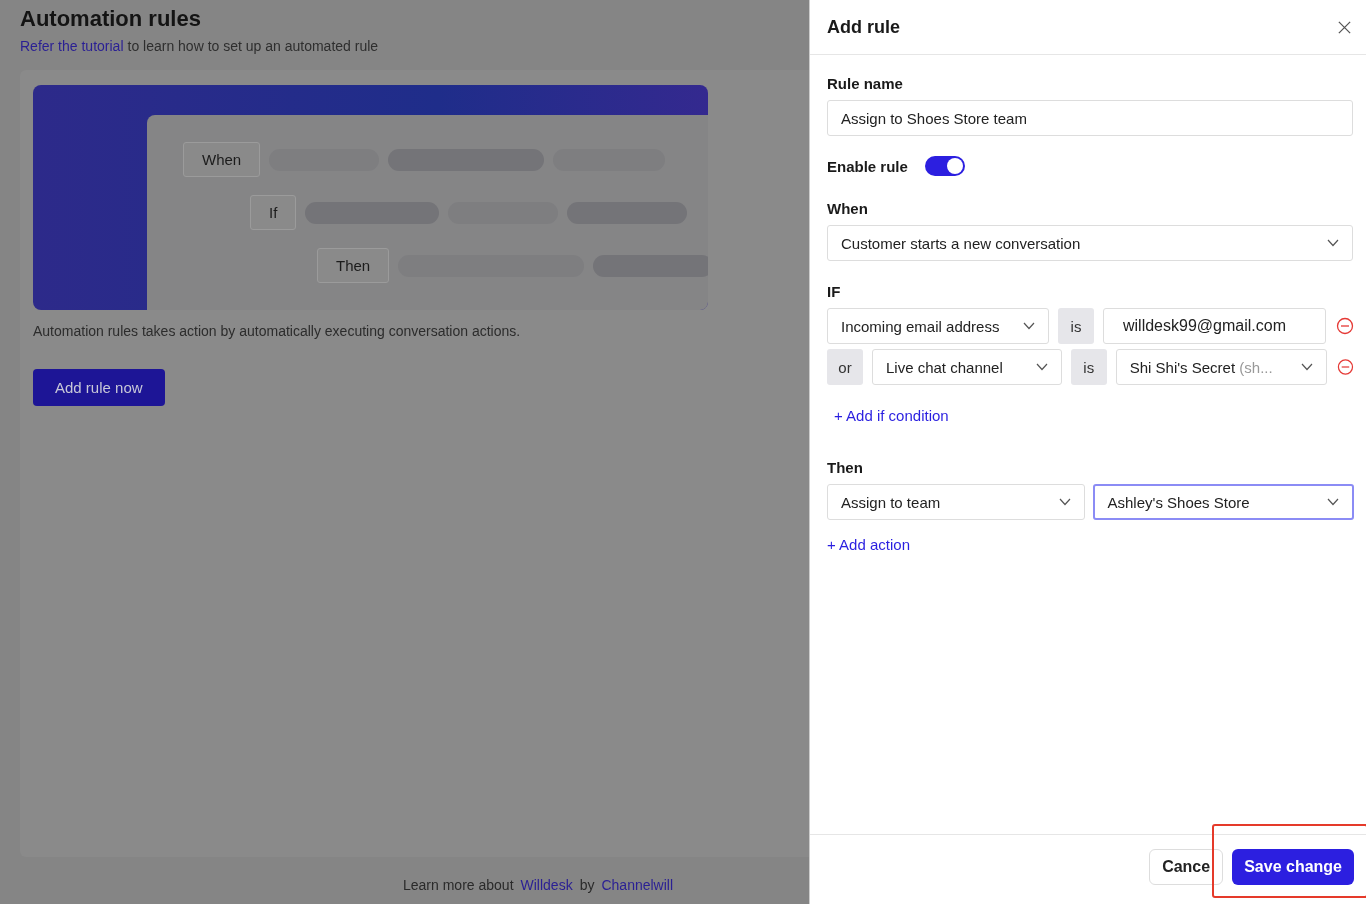 Image resolution: width=1366 pixels, height=904 pixels. I want to click on footer-text: Learn more about, so click(458, 885).